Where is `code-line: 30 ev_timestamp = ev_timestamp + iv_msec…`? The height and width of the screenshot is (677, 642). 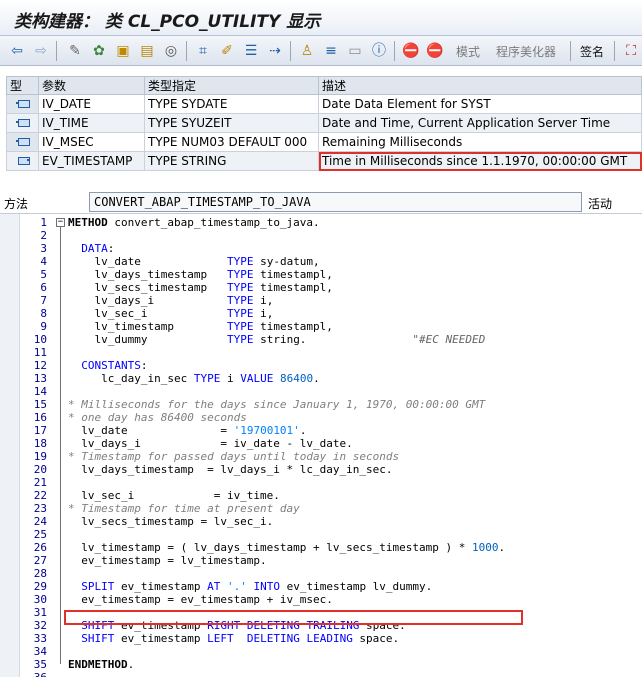 code-line: 30 ev_timestamp = ev_timestamp + iv_msec… is located at coordinates (321, 599).